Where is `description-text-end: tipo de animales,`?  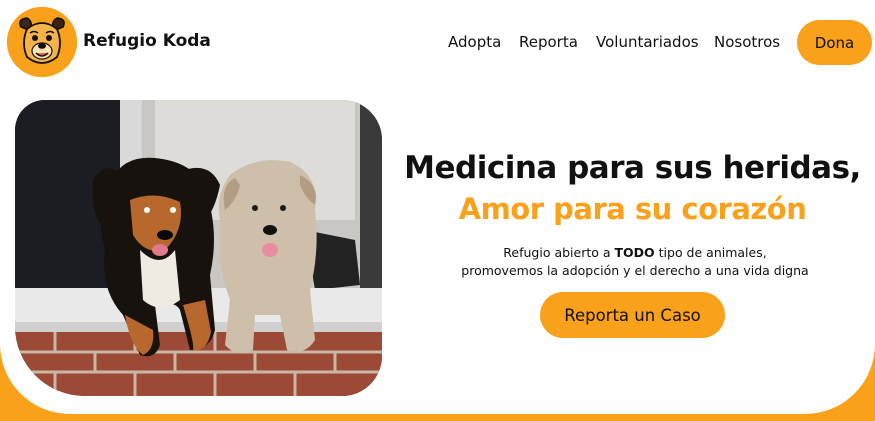 description-text-end: tipo de animales, is located at coordinates (710, 252).